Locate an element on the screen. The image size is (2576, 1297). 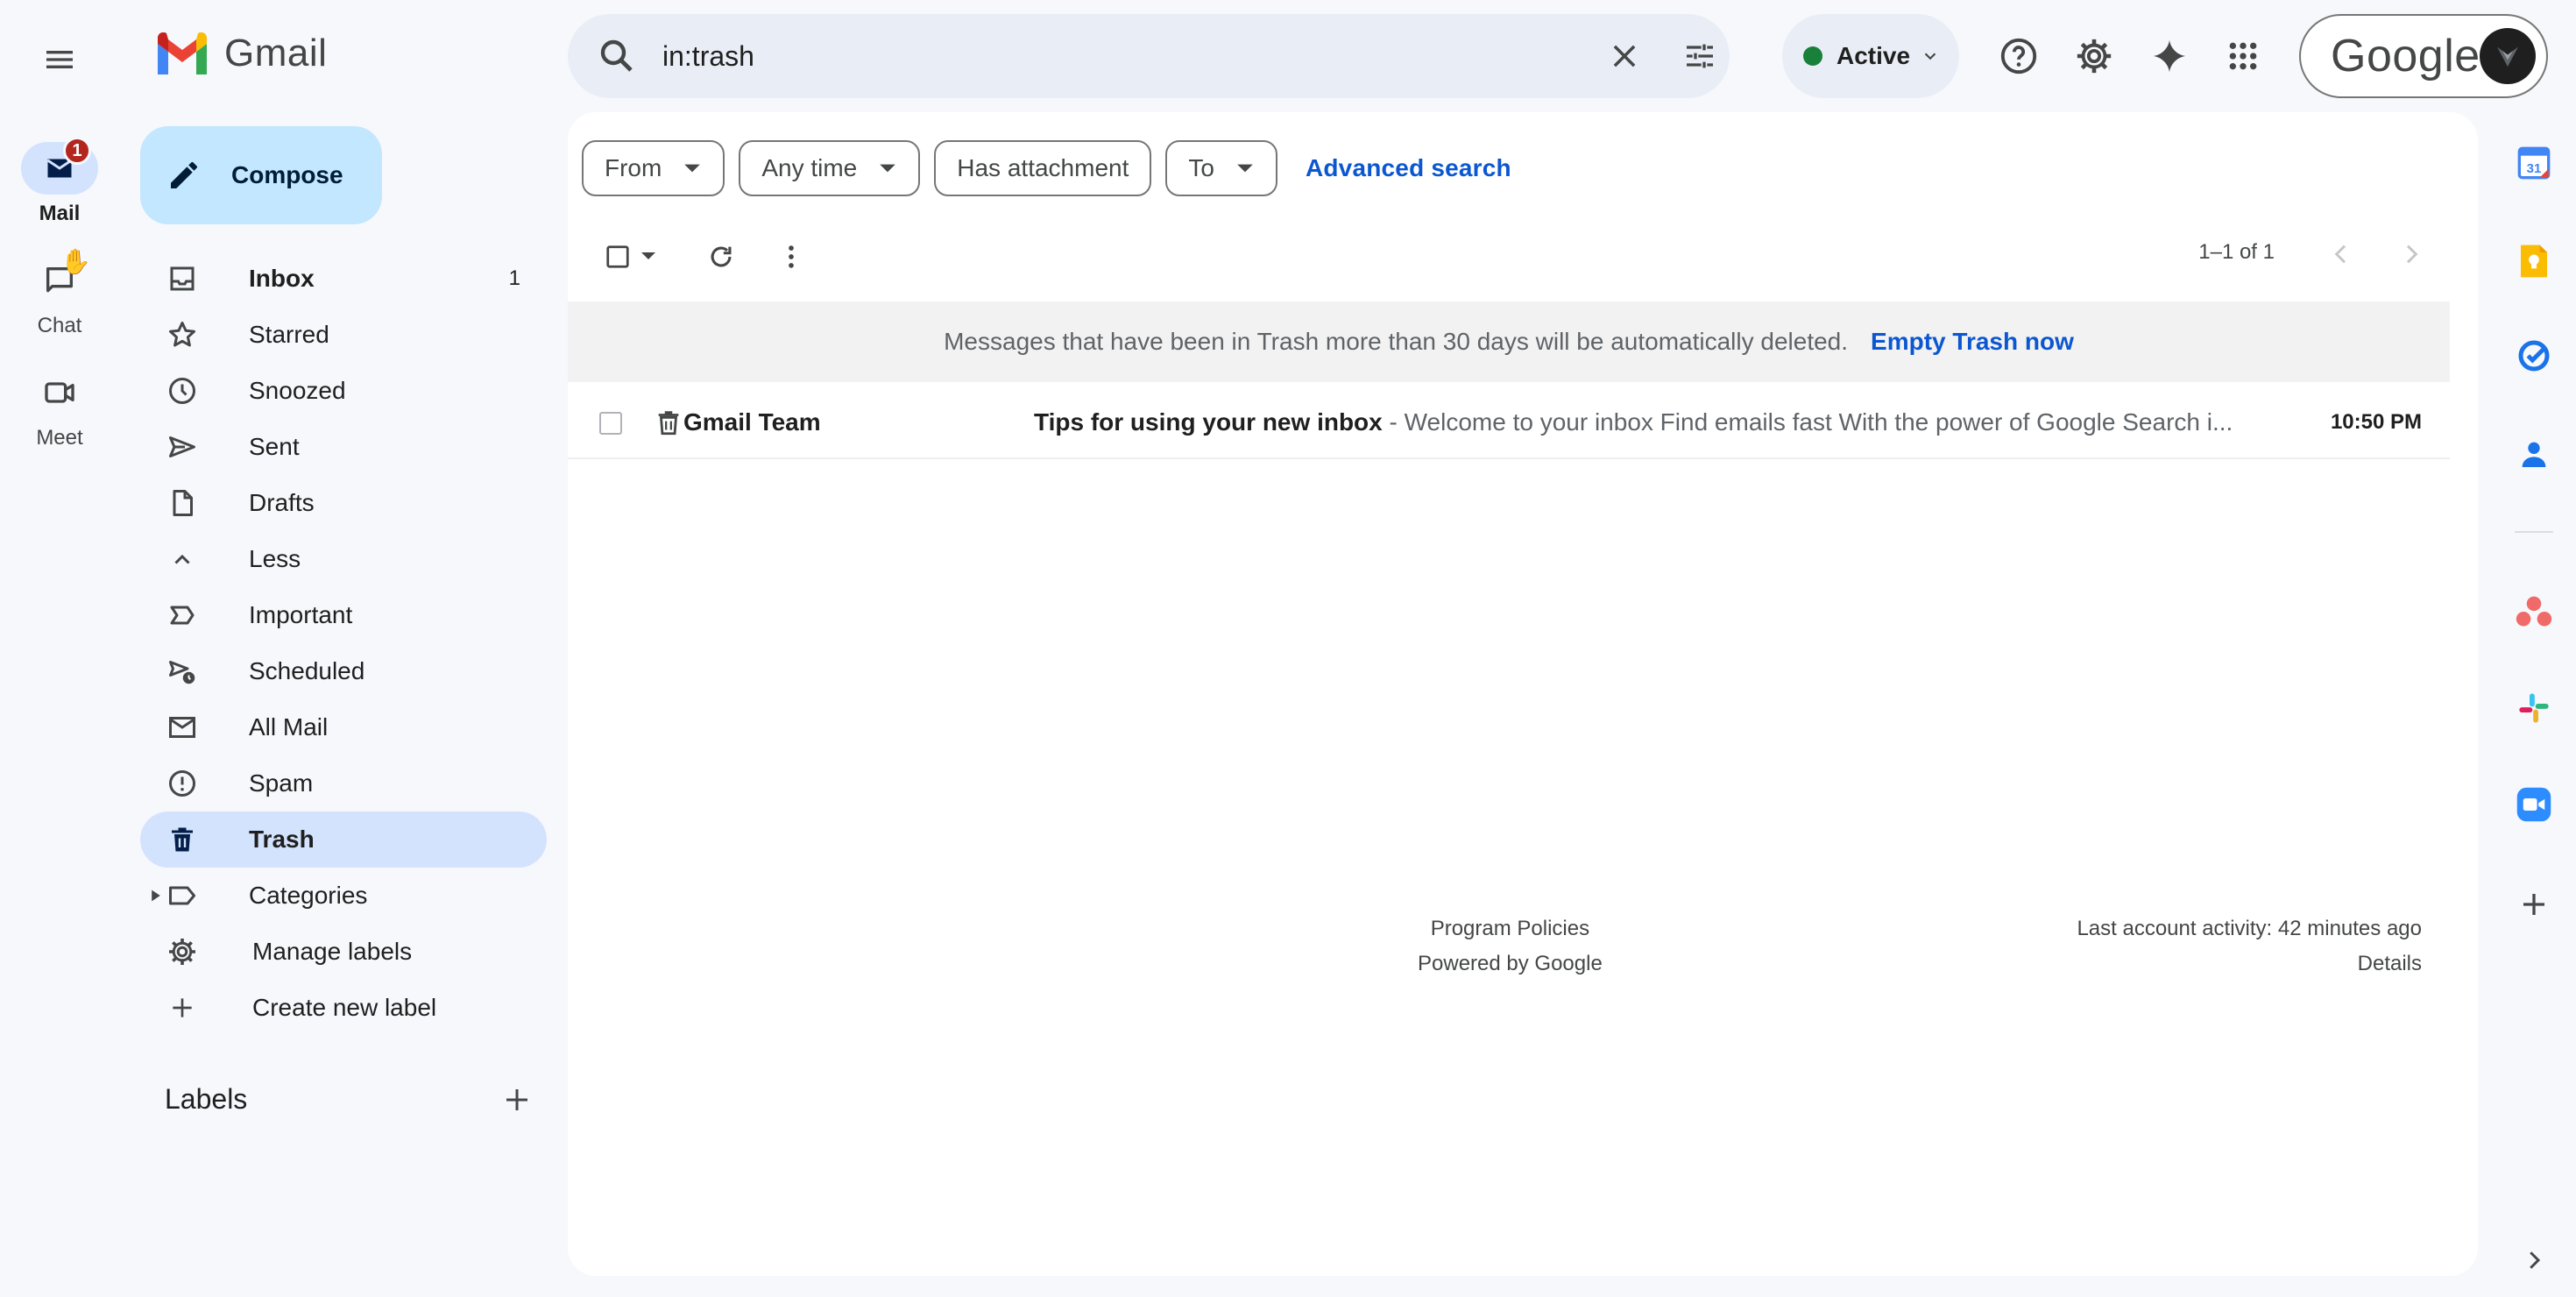
nav-label: Create new label is located at coordinates (344, 1008).